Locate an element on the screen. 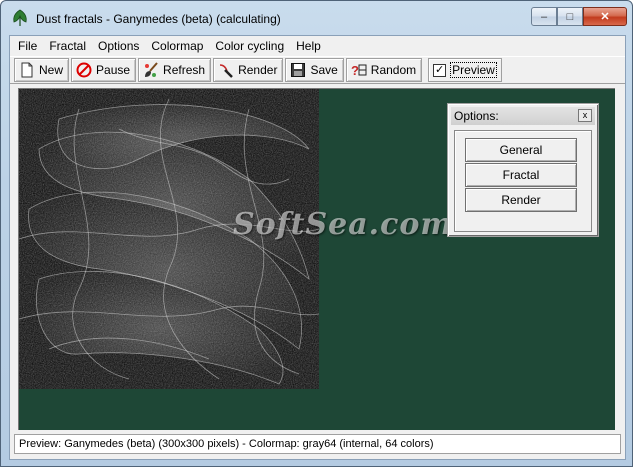 This screenshot has height=467, width=633. refresh-button: Refresh is located at coordinates (175, 70).